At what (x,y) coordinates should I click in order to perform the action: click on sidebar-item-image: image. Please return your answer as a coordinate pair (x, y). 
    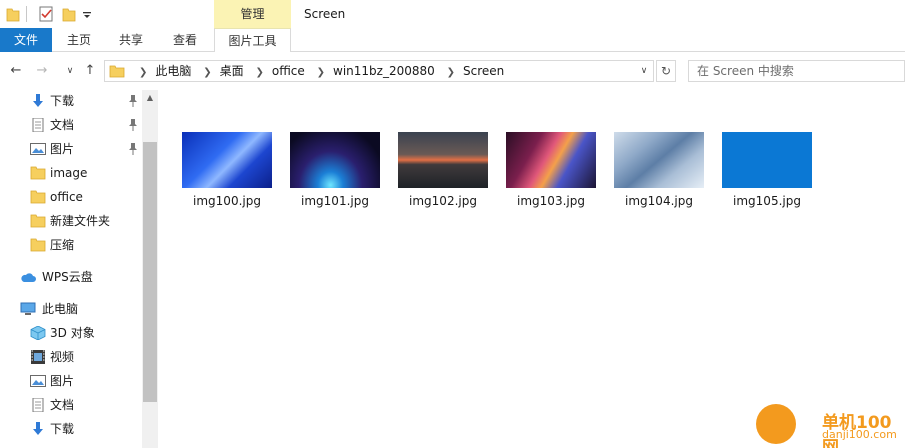
    Looking at the image, I should click on (71, 173).